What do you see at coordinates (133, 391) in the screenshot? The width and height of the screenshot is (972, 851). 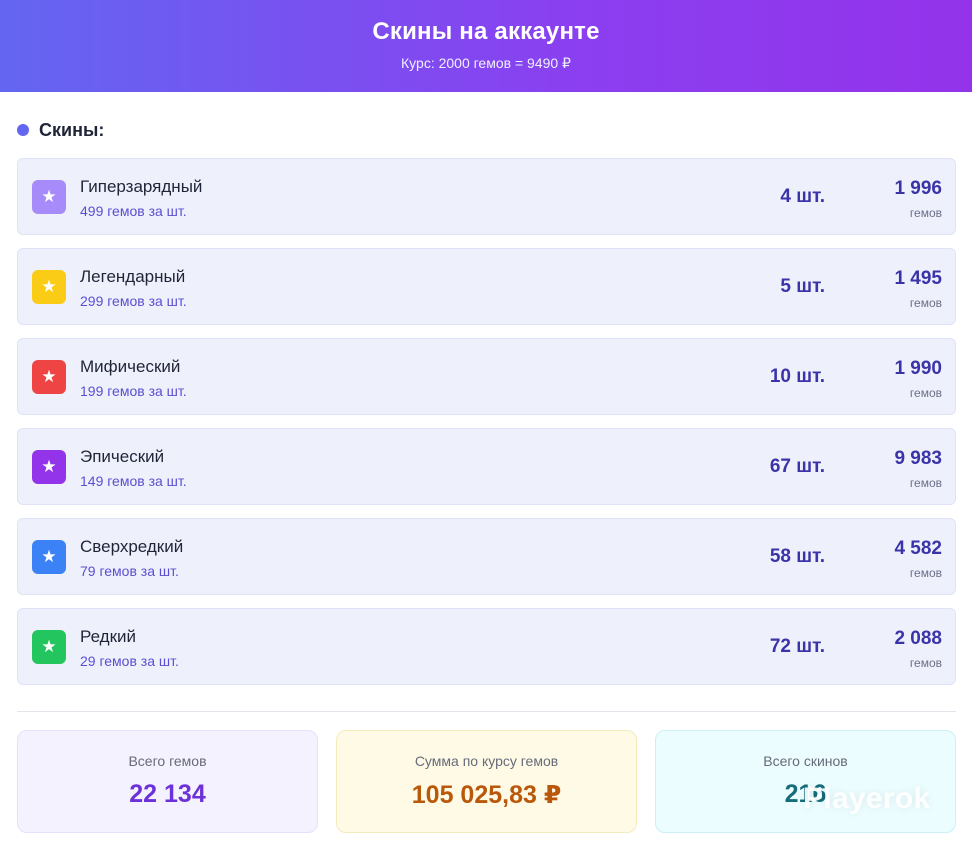 I see `skin-price: 199 гемов за шт.` at bounding box center [133, 391].